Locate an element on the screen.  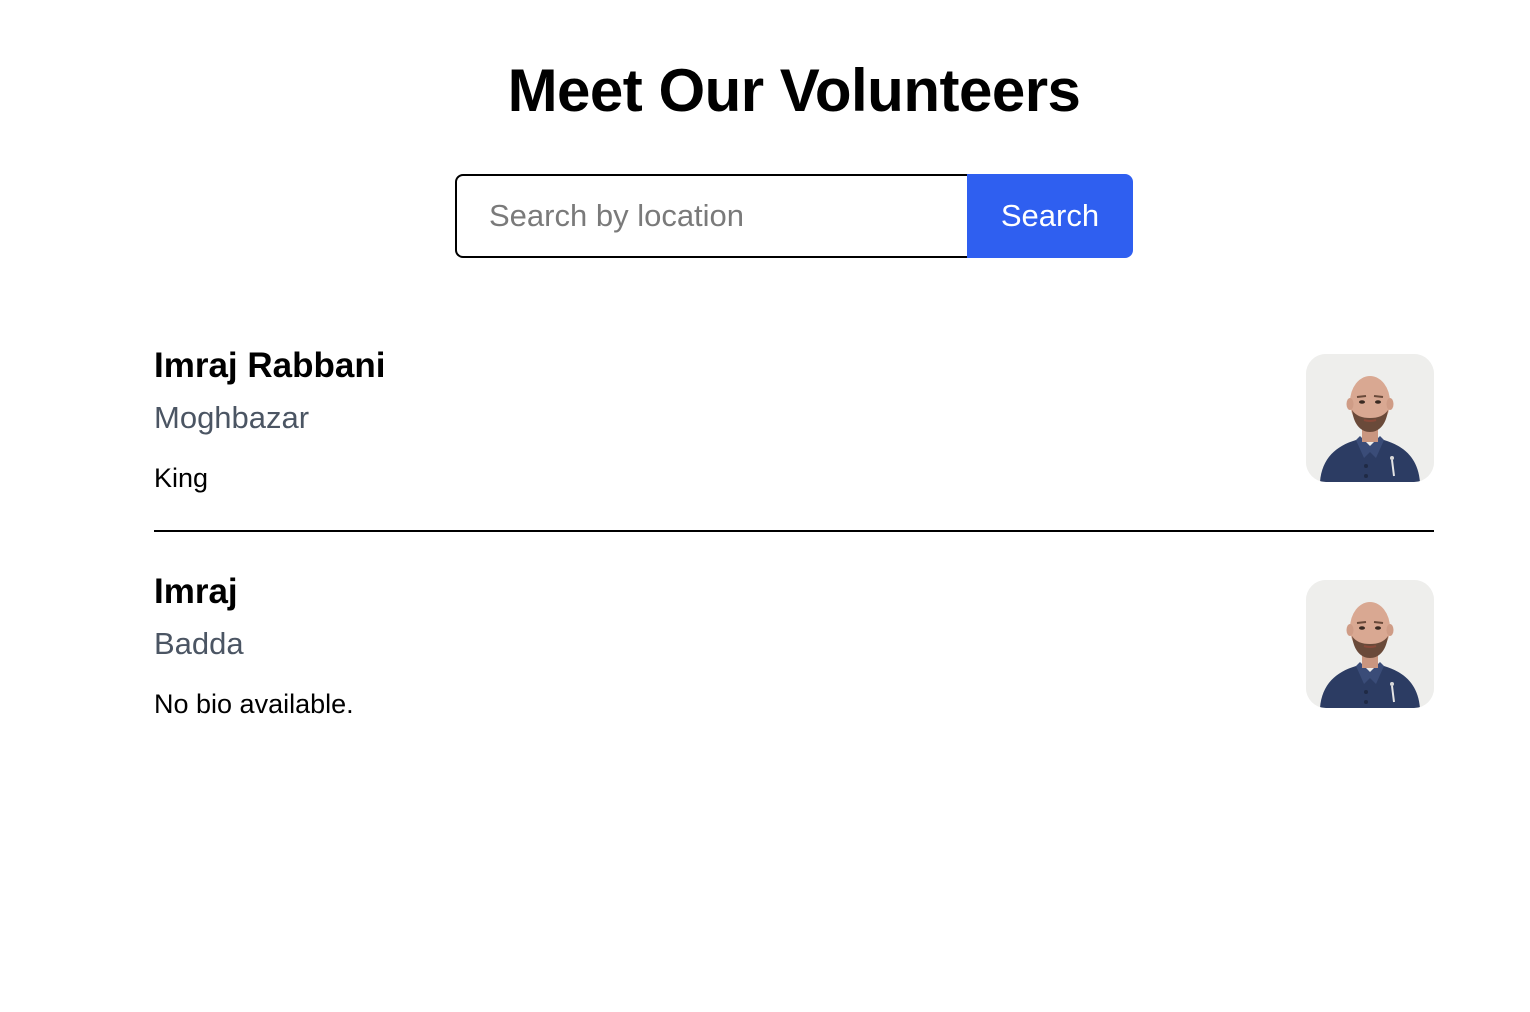
divider is located at coordinates (794, 531).